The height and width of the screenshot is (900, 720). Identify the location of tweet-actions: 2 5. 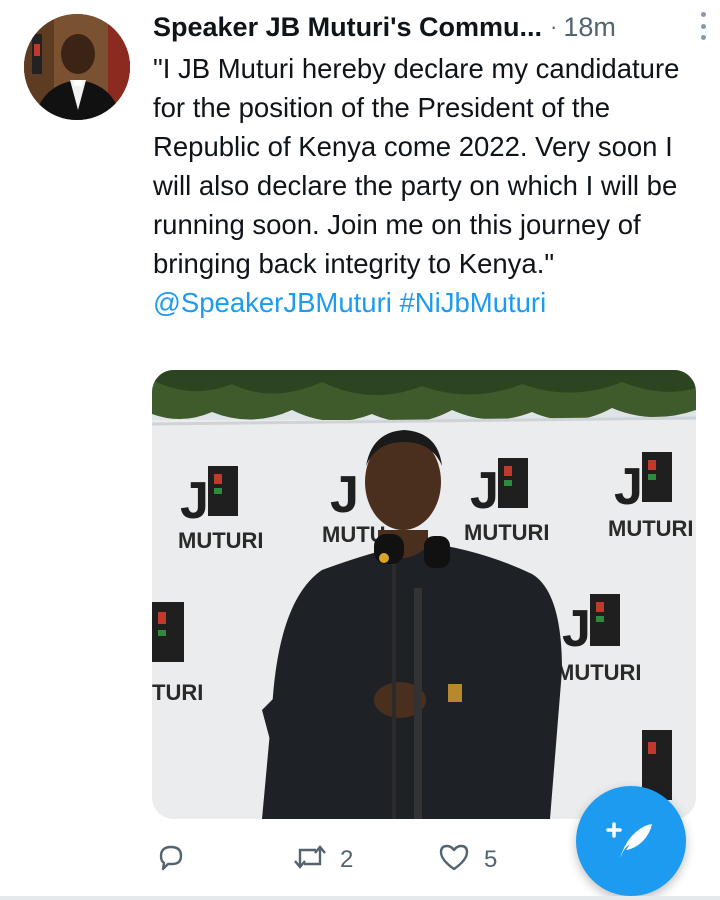
(352, 860).